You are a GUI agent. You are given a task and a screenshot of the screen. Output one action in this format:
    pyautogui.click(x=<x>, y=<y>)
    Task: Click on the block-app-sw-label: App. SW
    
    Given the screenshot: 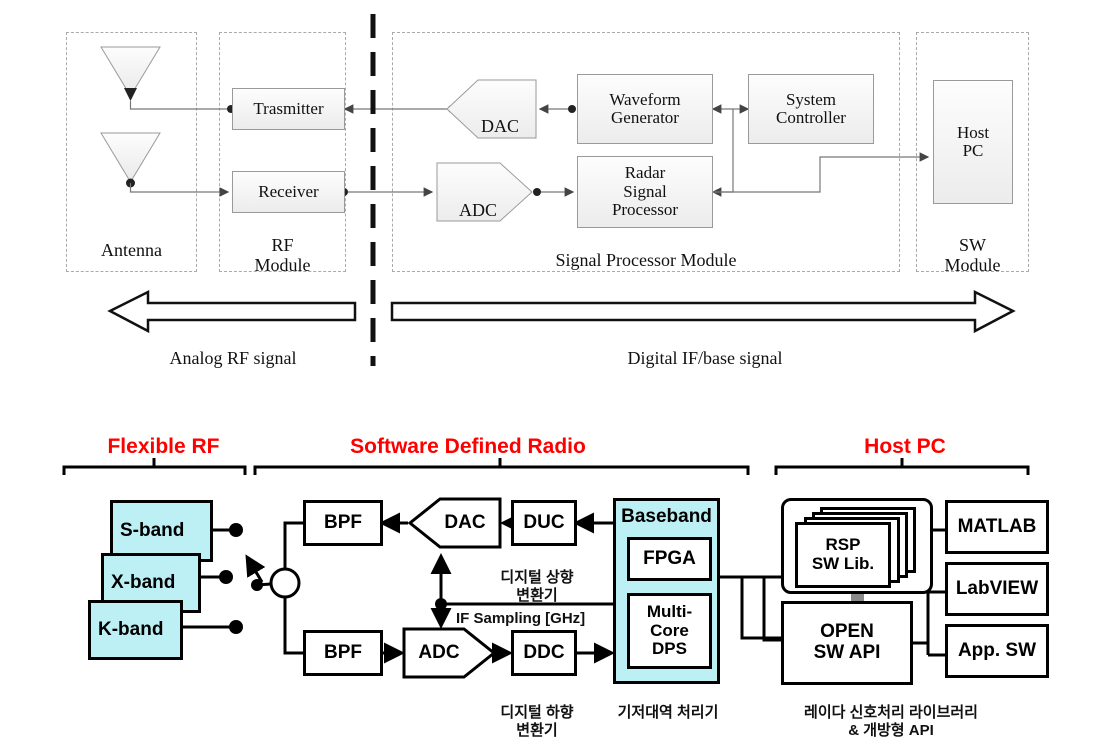 What is the action you would take?
    pyautogui.click(x=997, y=650)
    